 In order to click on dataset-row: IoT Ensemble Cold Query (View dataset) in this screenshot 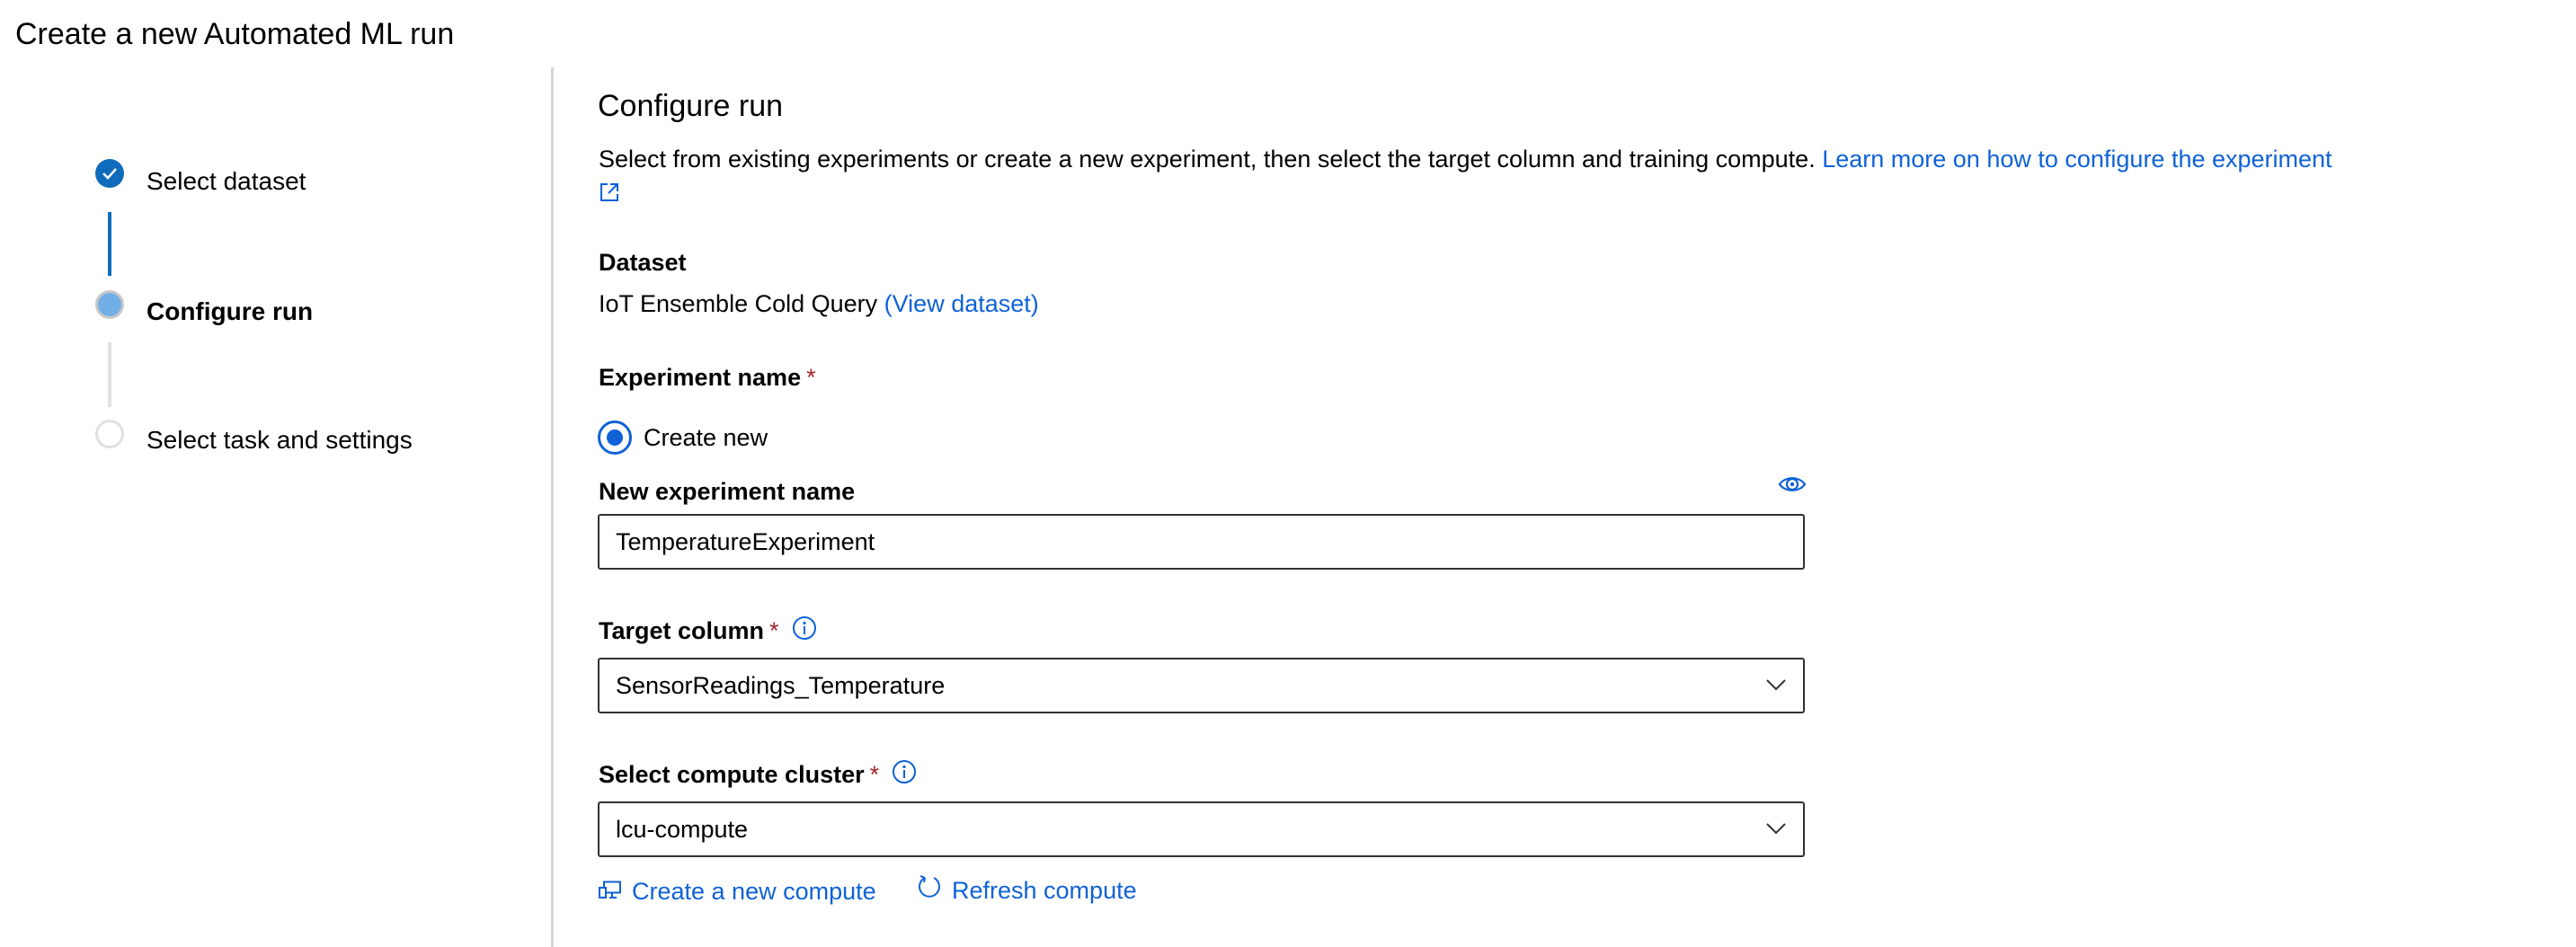, I will do `click(819, 304)`.